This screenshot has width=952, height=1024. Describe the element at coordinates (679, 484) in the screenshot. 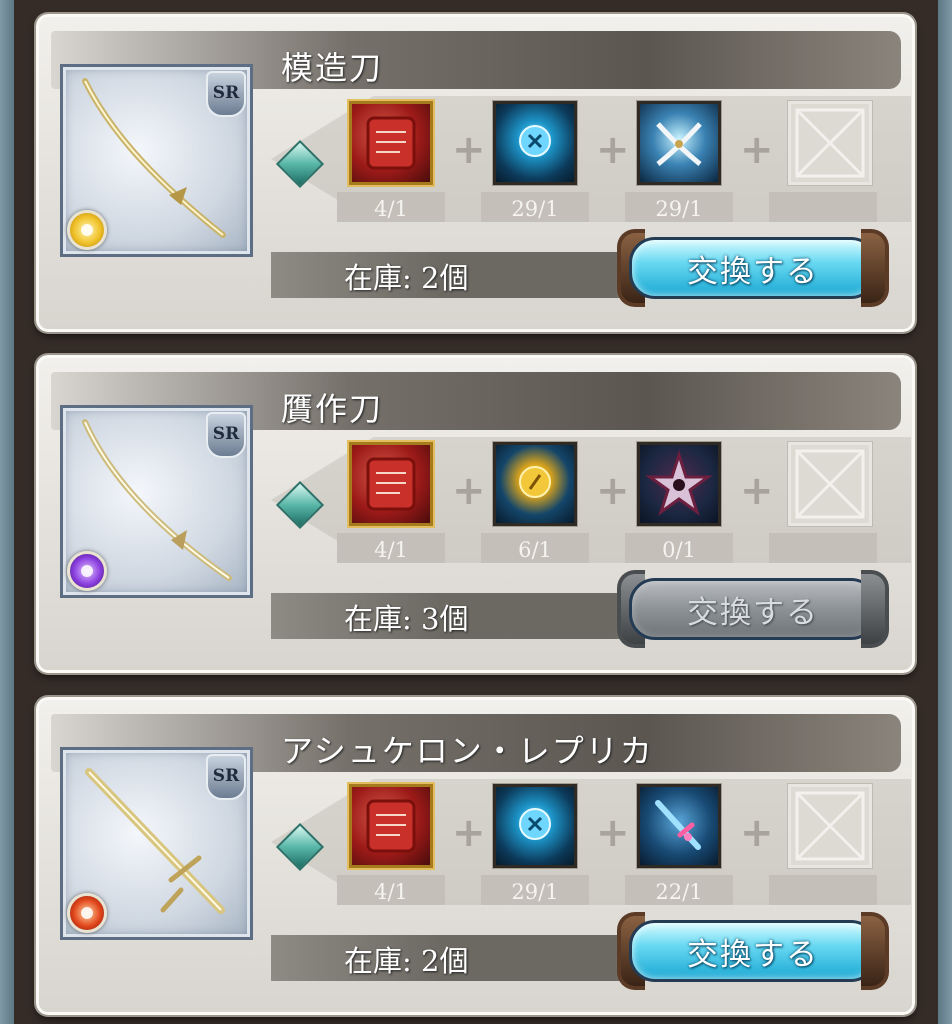

I see `dark-star-icon` at that location.